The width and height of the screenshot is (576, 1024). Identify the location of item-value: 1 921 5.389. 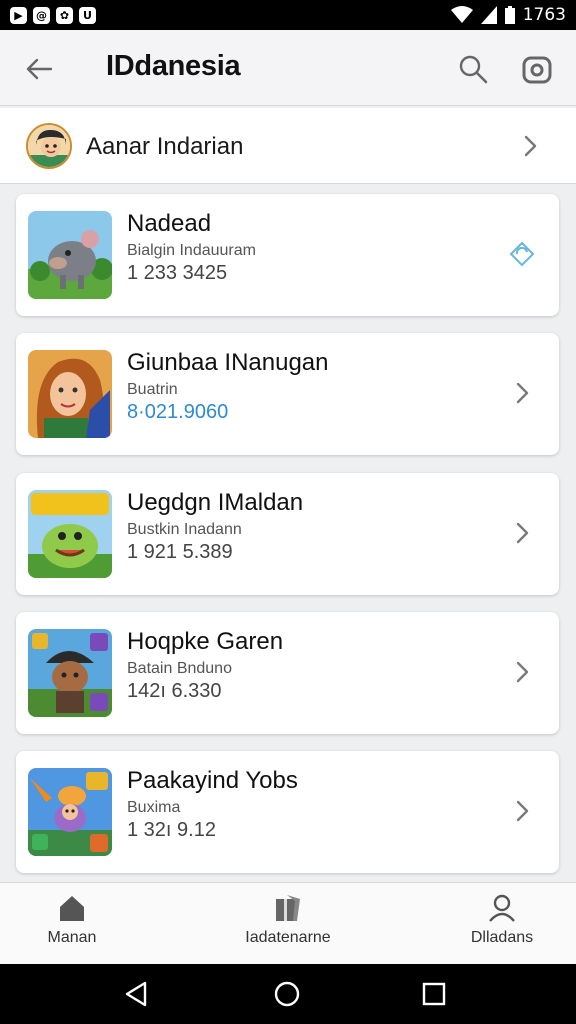
(180, 552).